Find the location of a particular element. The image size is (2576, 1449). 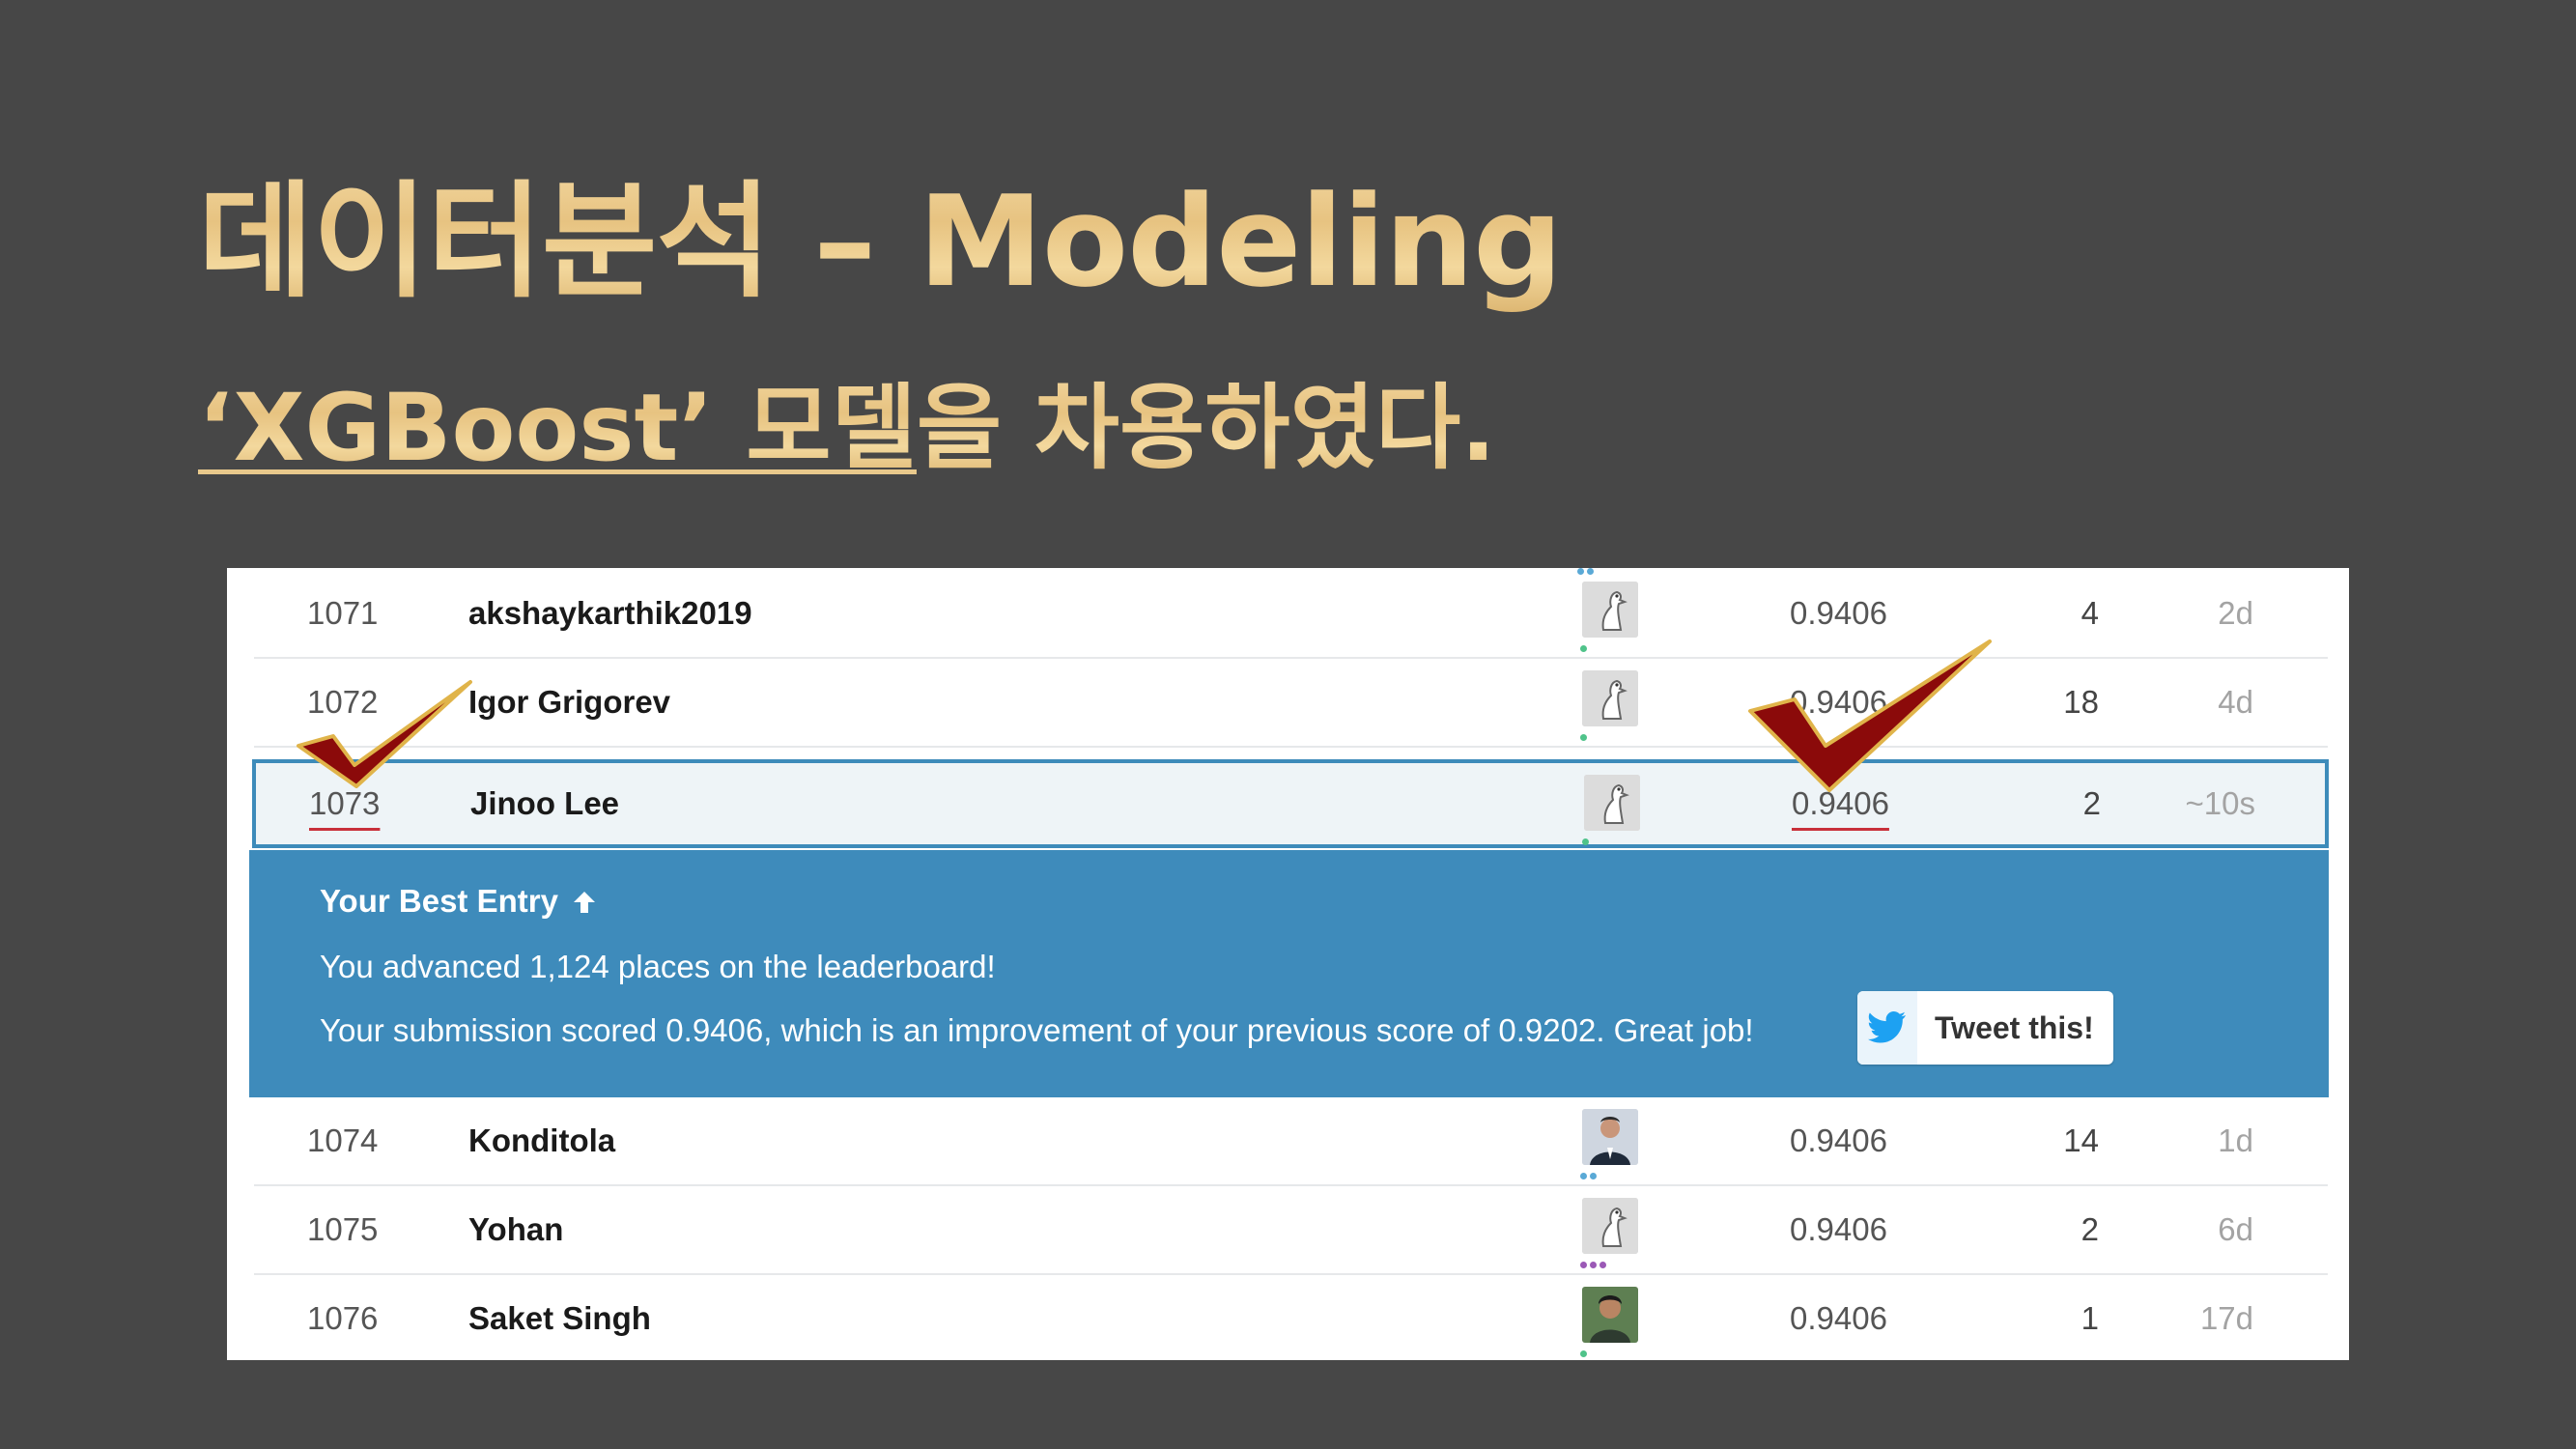

last-submission: ~10s is located at coordinates (2220, 803).